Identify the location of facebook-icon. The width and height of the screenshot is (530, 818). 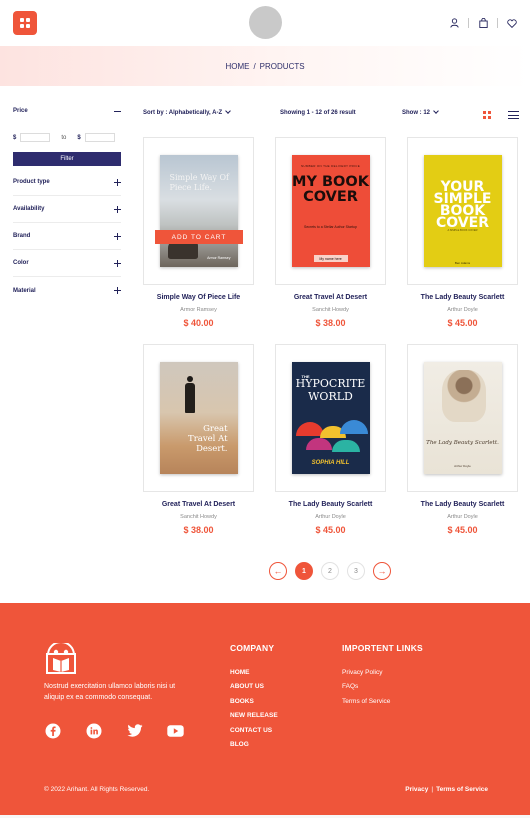
(52, 730).